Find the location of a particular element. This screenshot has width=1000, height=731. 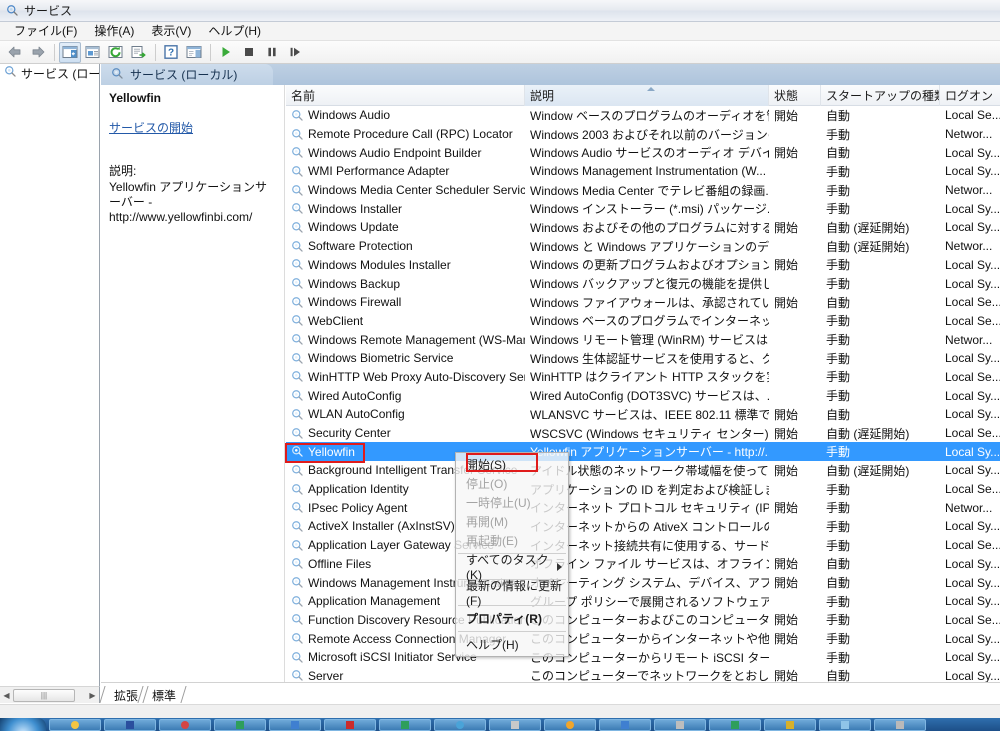

cell-service-name: Windows Media Center Scheduler Service is located at coordinates (405, 190).